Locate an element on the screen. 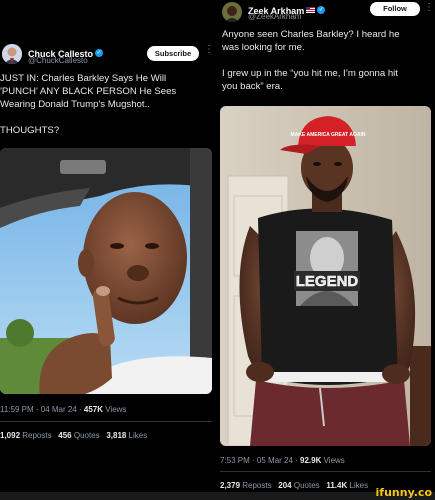 The height and width of the screenshot is (500, 435). tweet-text-line: THOUGHTS? is located at coordinates (30, 130).